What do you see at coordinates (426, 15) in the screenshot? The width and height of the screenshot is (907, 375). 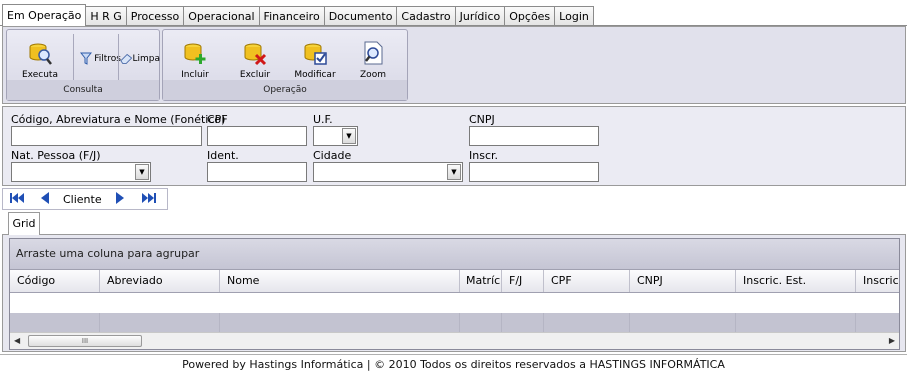 I see `tab-cadastro: Cadastro` at bounding box center [426, 15].